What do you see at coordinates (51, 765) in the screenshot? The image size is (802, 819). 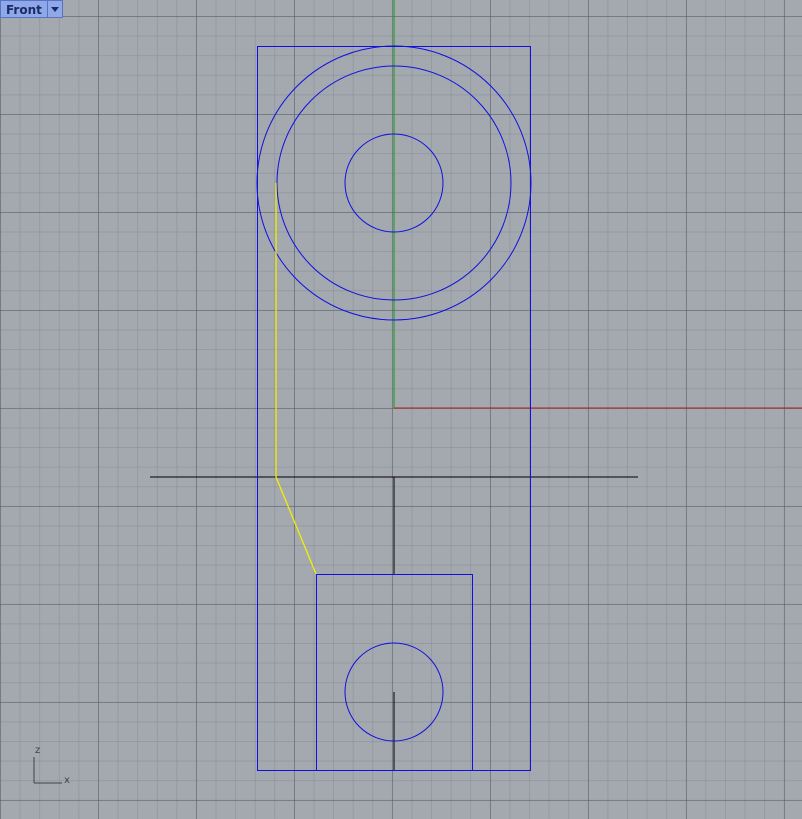 I see `axis-widget: z x` at bounding box center [51, 765].